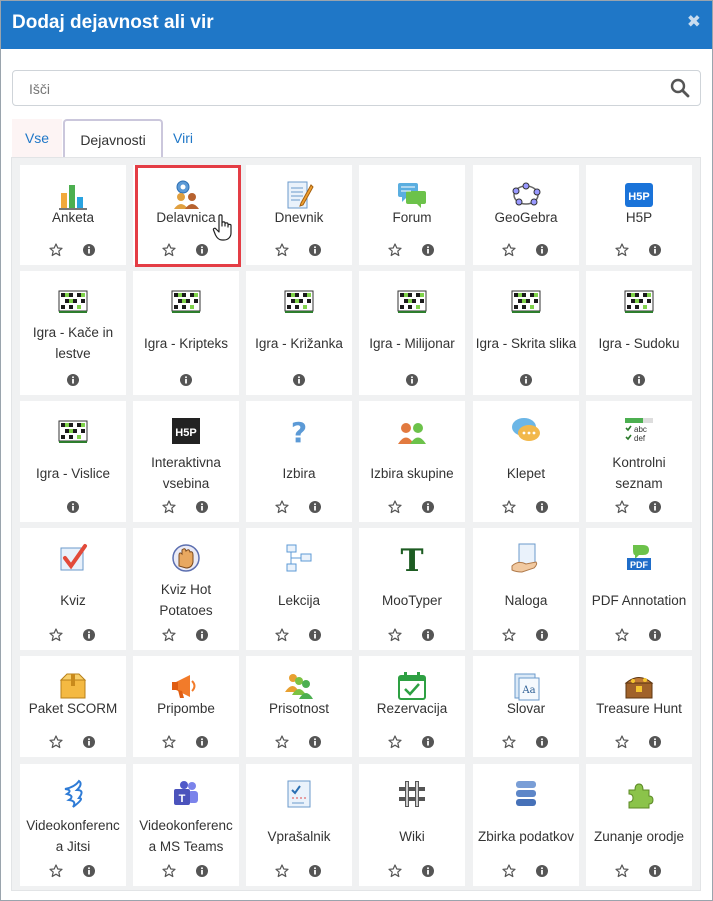 The height and width of the screenshot is (901, 713). I want to click on search-input, so click(329, 89).